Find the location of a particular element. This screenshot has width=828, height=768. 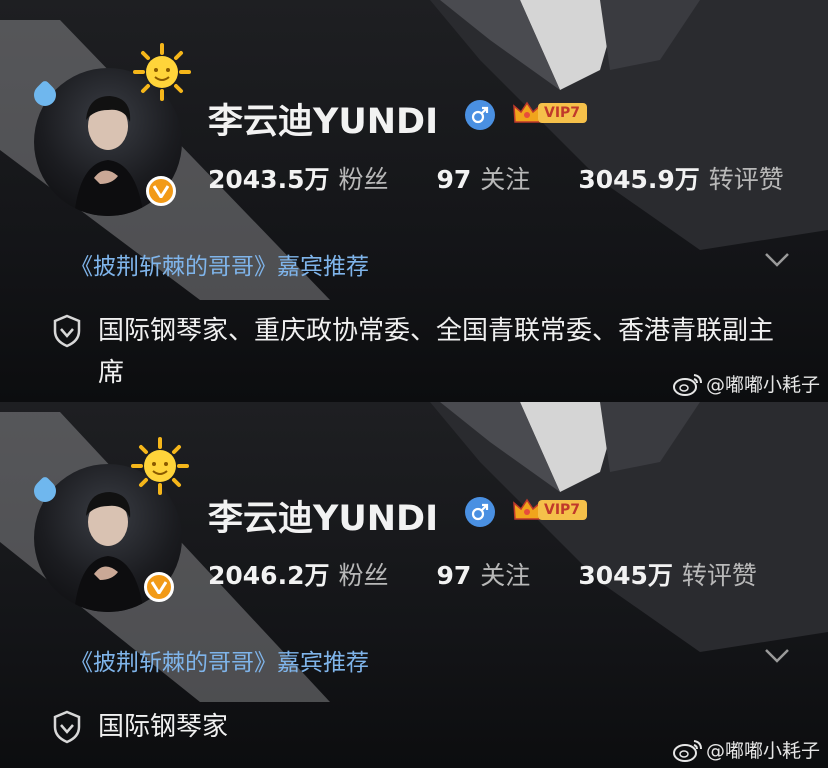

stat-value: 2046.2万 is located at coordinates (269, 575).